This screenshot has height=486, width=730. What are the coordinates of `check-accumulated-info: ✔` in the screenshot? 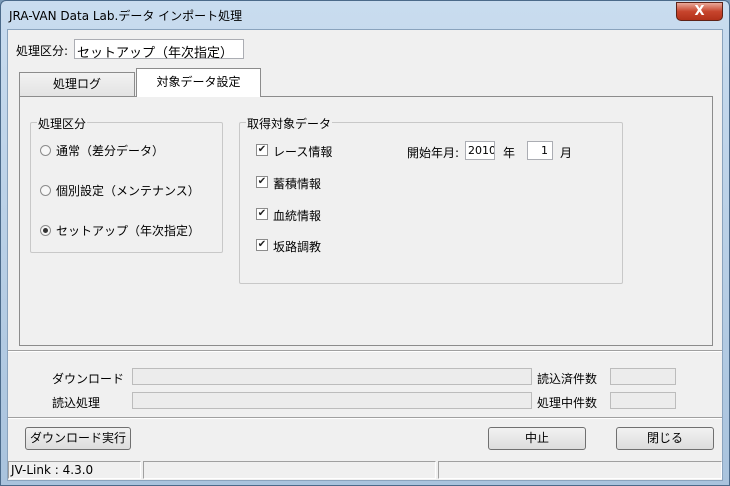 It's located at (262, 182).